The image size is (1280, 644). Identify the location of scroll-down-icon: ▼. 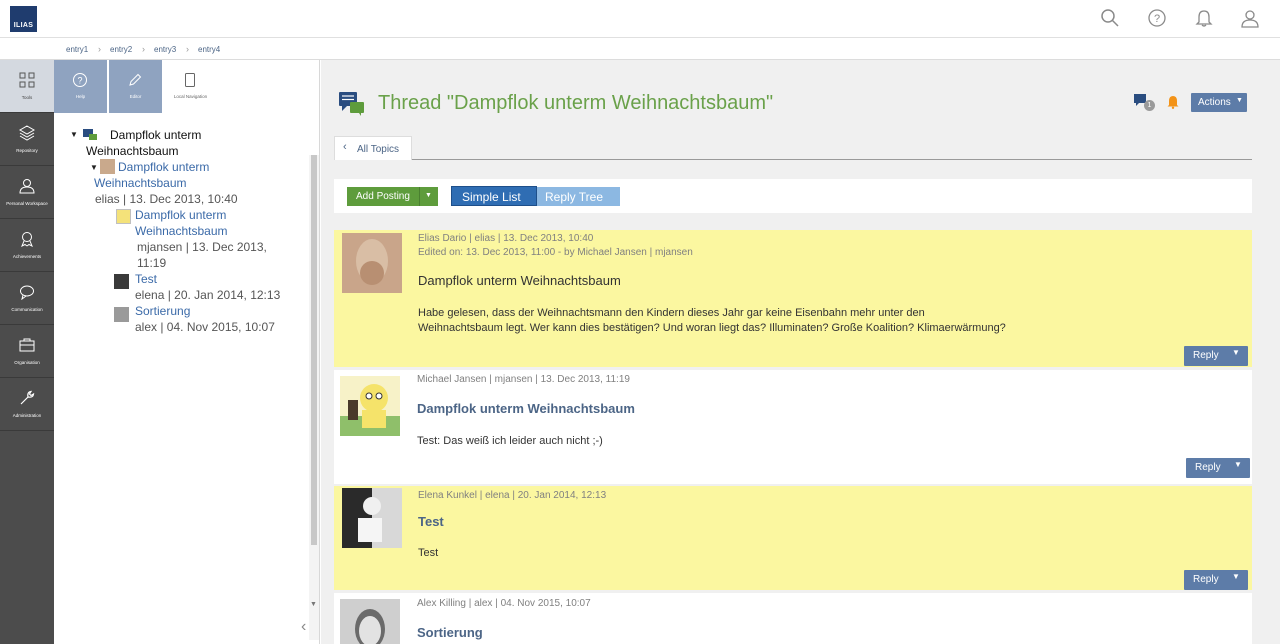
(313, 604).